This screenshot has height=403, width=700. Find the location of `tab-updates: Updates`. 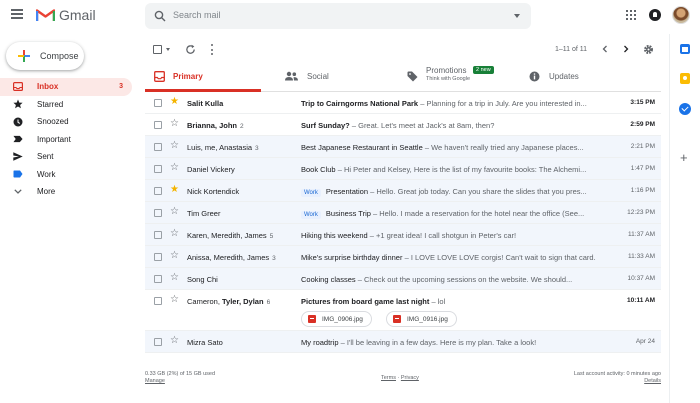

tab-updates: Updates is located at coordinates (589, 77).